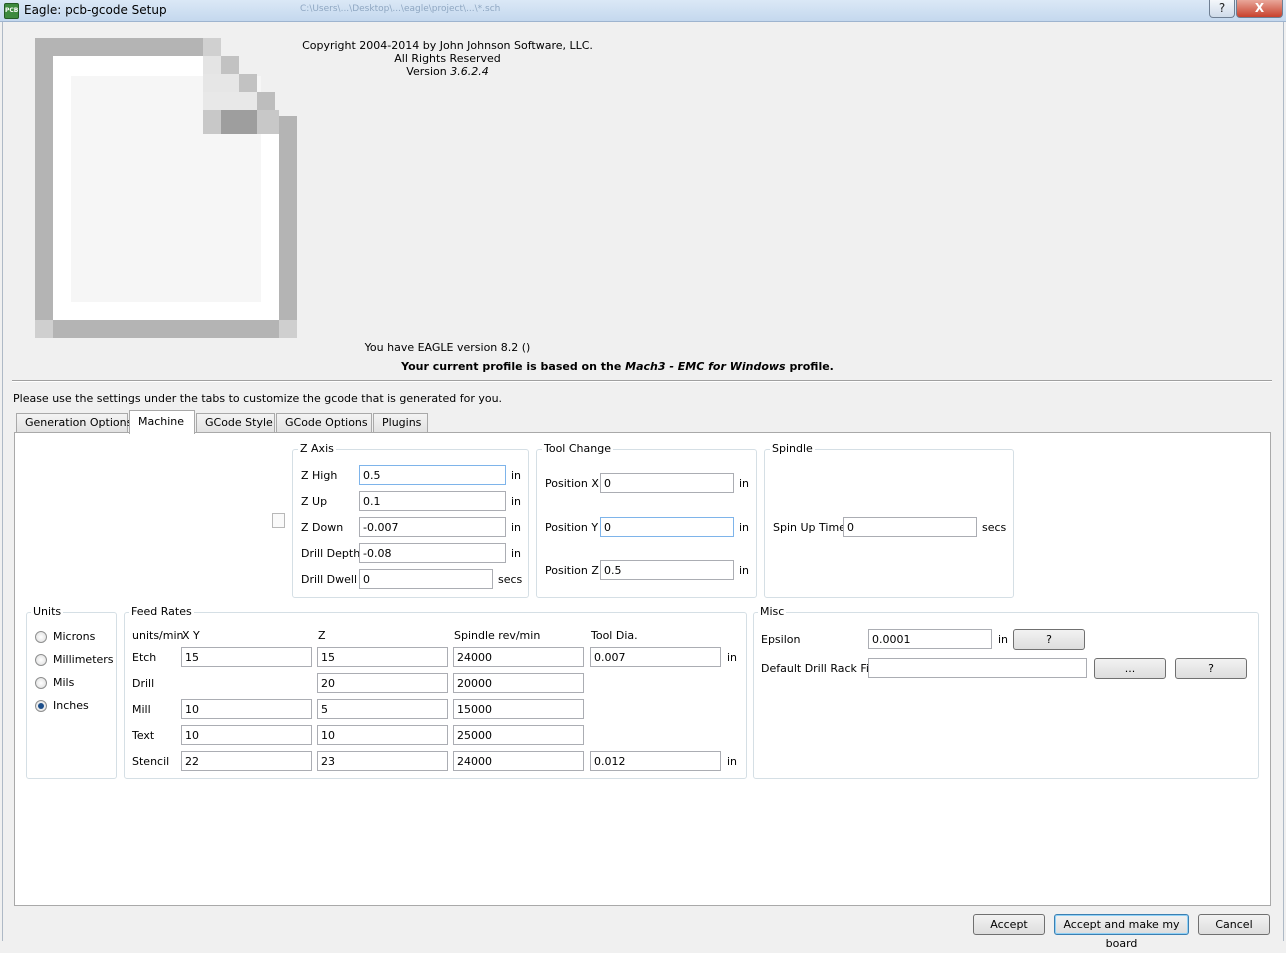  What do you see at coordinates (1049, 639) in the screenshot?
I see `epsilon-help-button: ?` at bounding box center [1049, 639].